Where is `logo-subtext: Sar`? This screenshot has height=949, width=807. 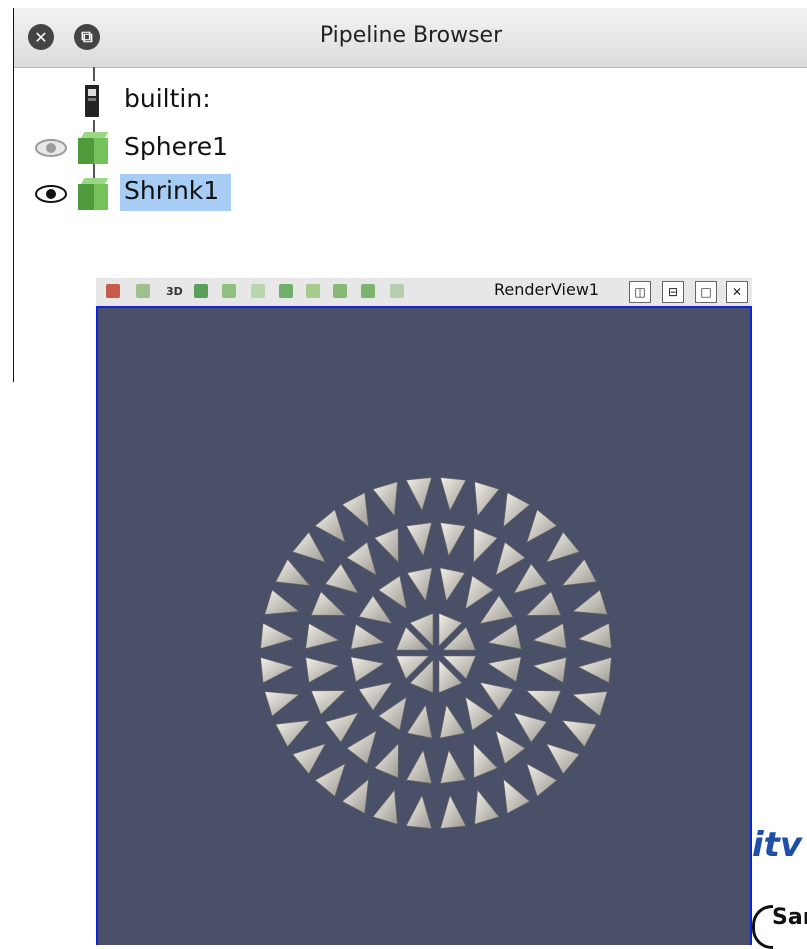
logo-subtext: Sar is located at coordinates (789, 917).